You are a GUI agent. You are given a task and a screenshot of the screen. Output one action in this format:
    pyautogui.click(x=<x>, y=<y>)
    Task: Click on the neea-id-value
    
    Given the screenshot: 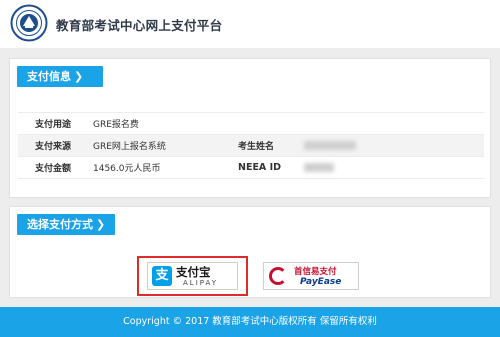 What is the action you would take?
    pyautogui.click(x=391, y=167)
    